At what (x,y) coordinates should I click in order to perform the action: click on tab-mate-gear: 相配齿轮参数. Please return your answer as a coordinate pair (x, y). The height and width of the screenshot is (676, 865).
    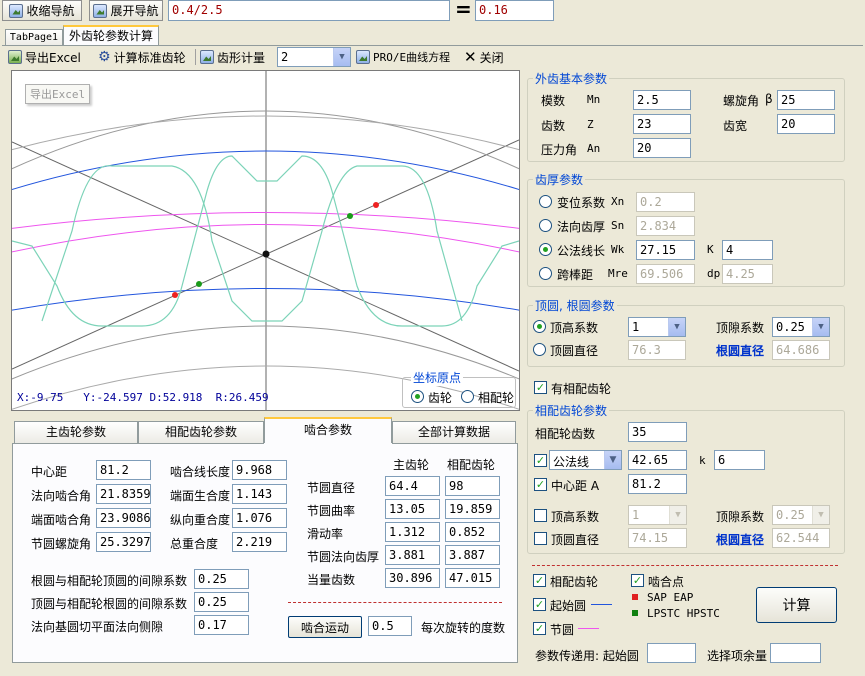
    Looking at the image, I should click on (201, 432).